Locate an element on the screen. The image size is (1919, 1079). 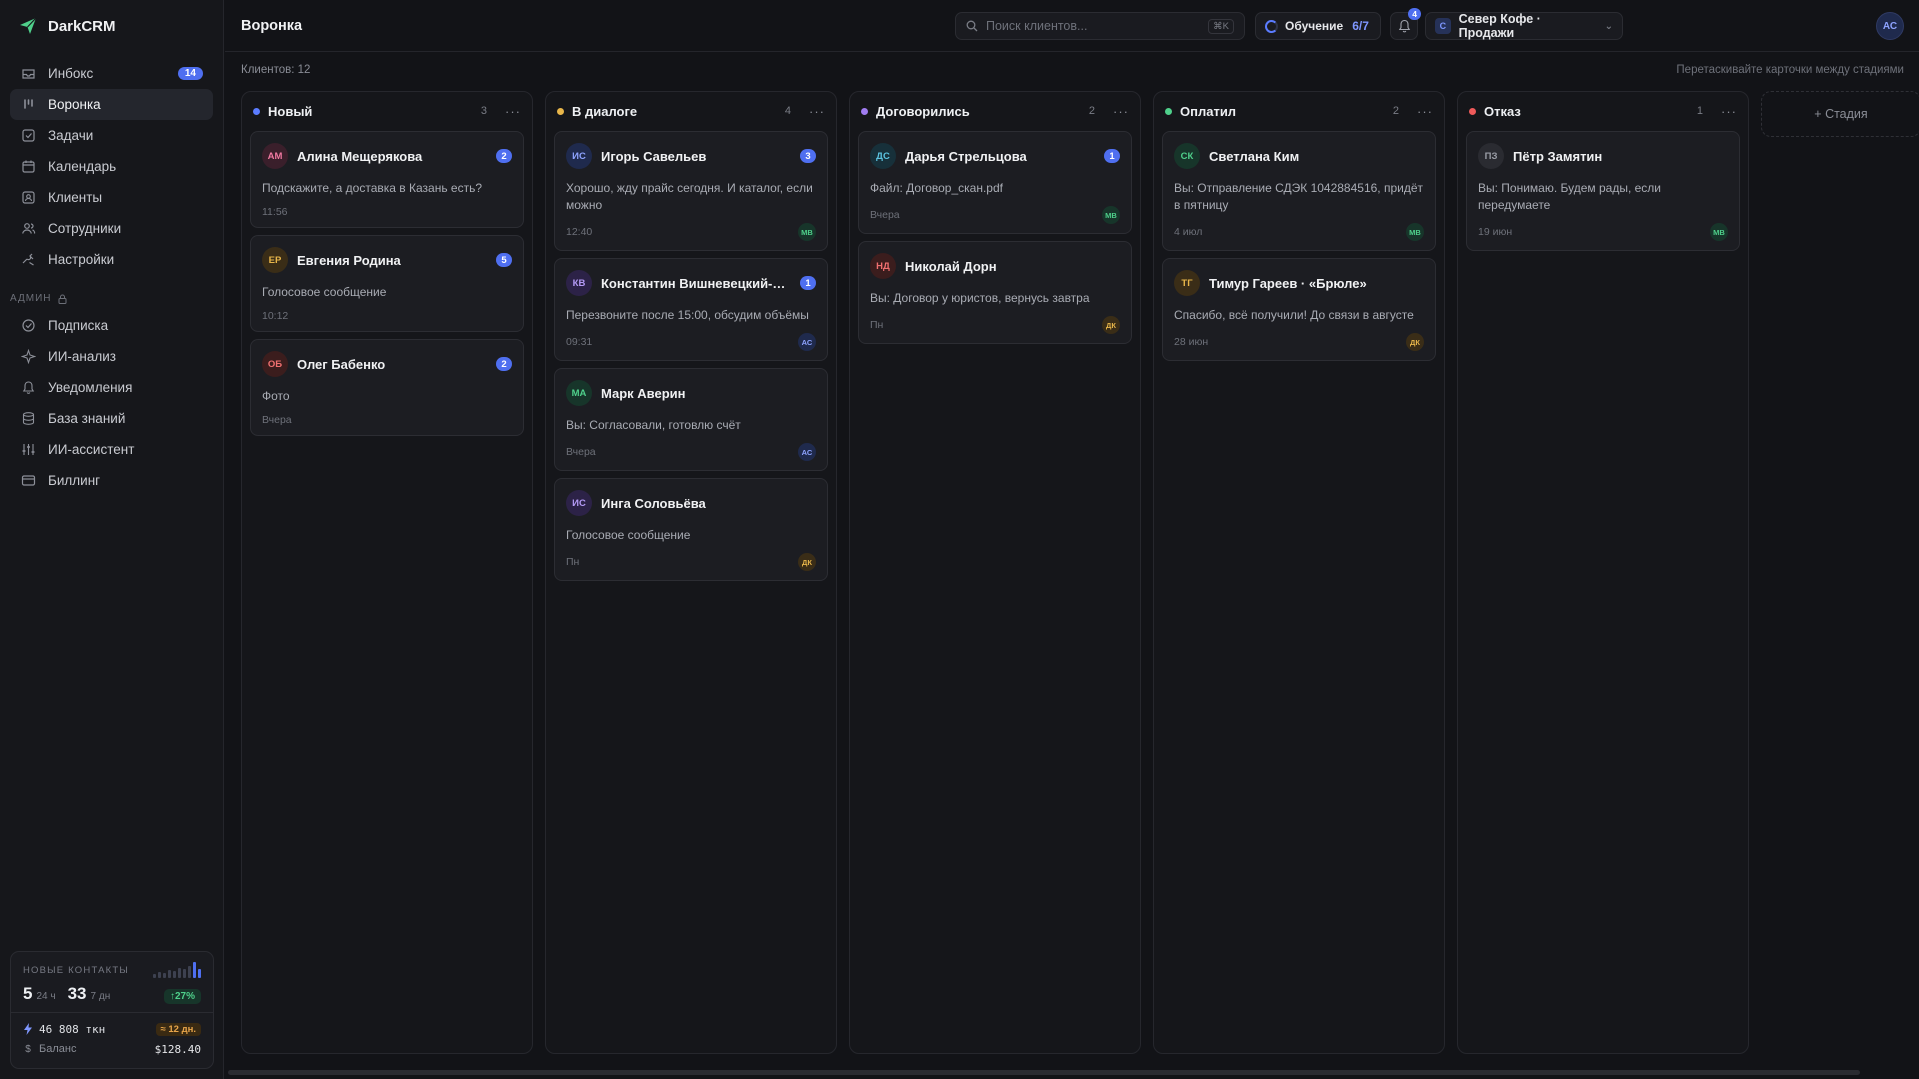
last-message: Подскажите, а доставка в Казань есть? is located at coordinates (372, 188).